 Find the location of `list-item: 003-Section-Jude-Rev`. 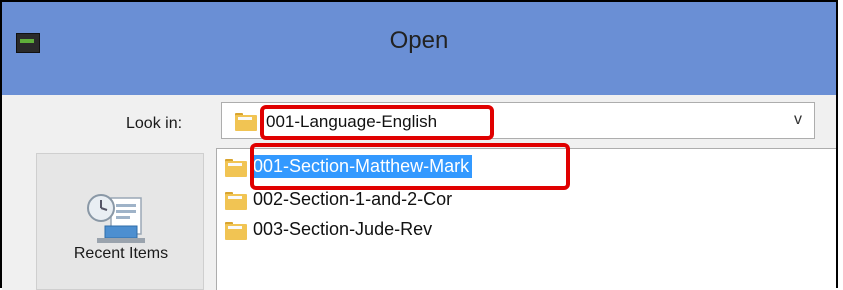

list-item: 003-Section-Jude-Rev is located at coordinates (397, 230).